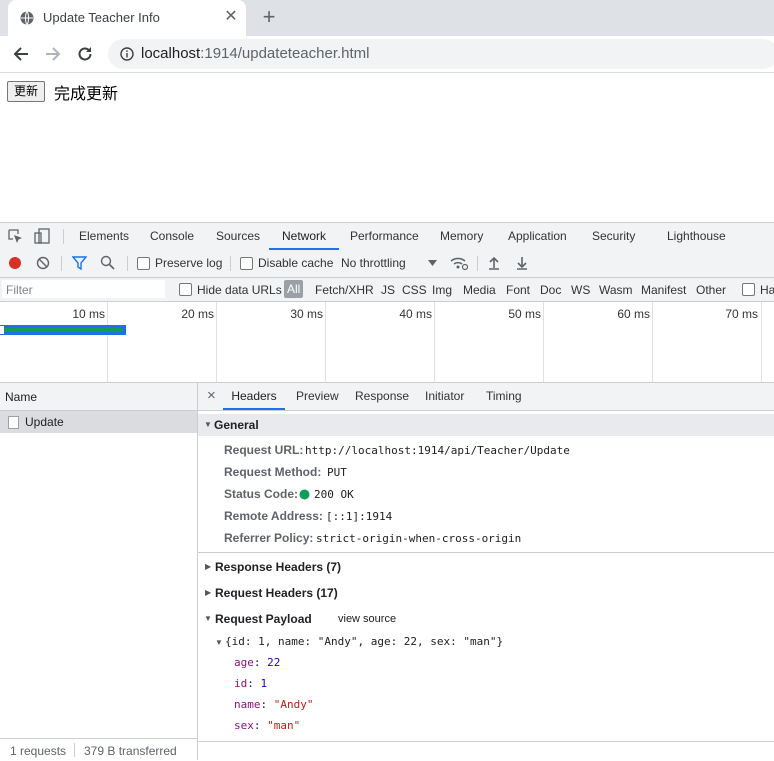 This screenshot has height=761, width=774. I want to click on tab-network: Network, so click(304, 236).